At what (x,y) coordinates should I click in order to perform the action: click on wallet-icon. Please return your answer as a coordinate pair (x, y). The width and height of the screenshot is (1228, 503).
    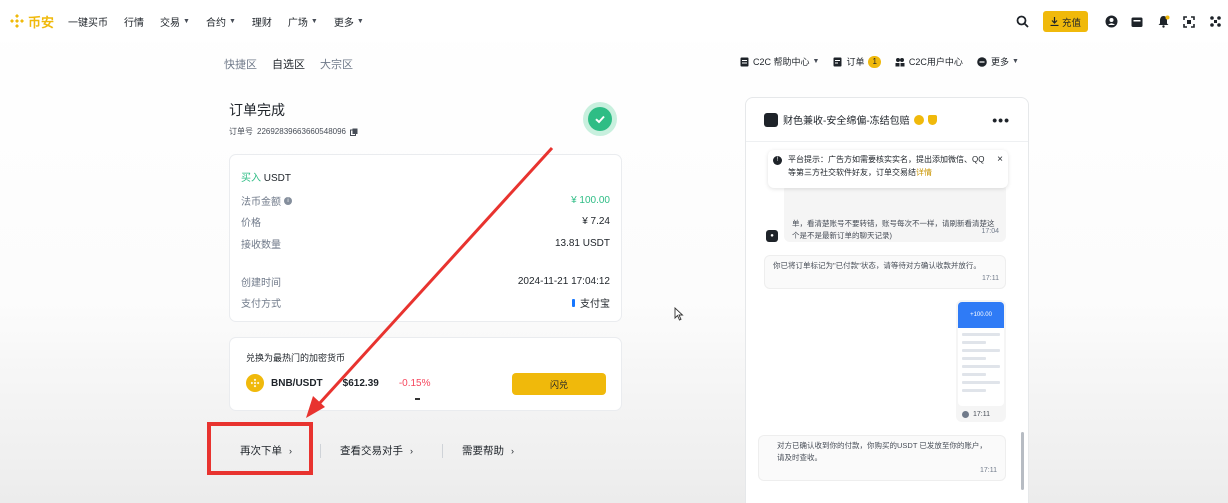
    Looking at the image, I should click on (1137, 22).